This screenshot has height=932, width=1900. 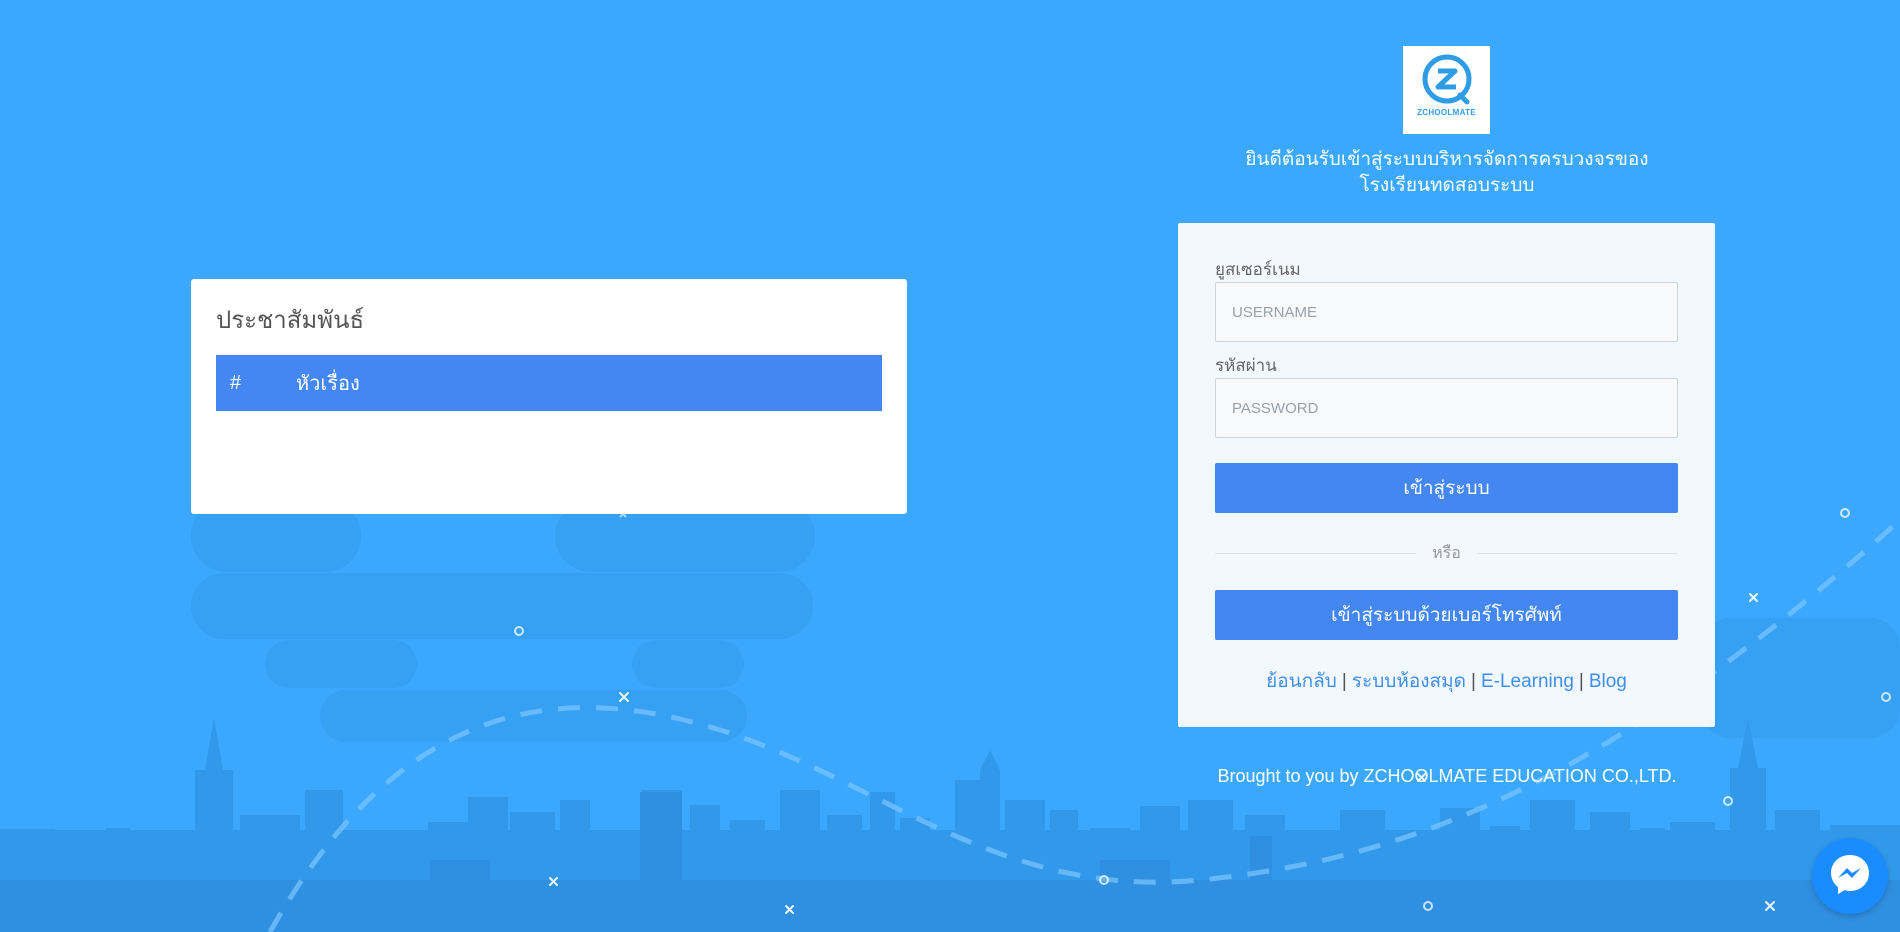 I want to click on link-back: ย้อนกลับ, so click(x=1301, y=681).